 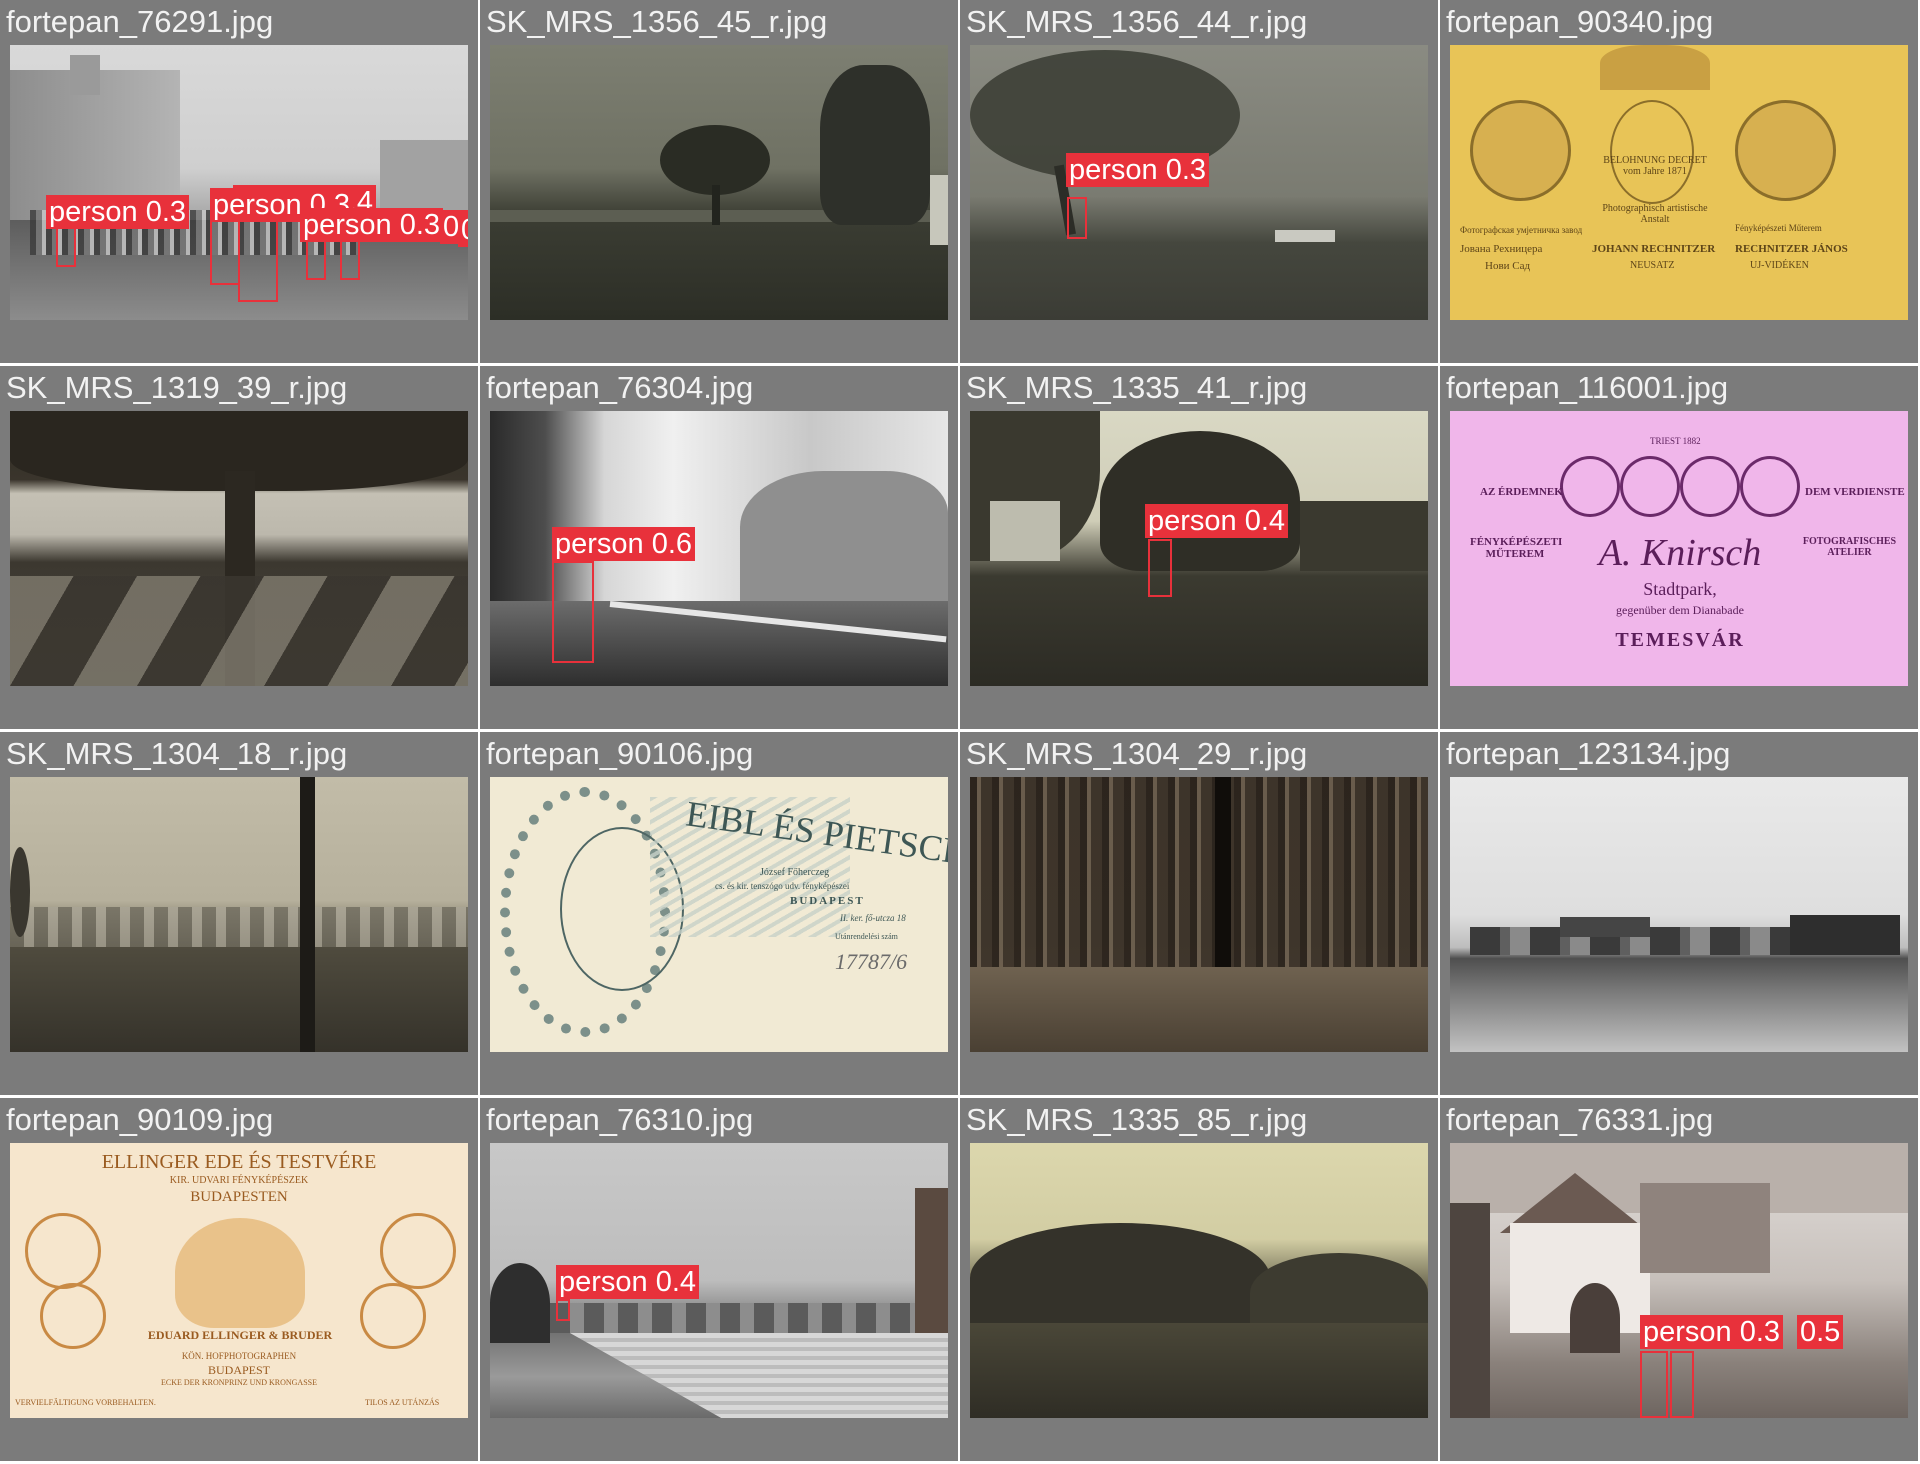 I want to click on detection-label: 0.3, so click(x=463, y=230).